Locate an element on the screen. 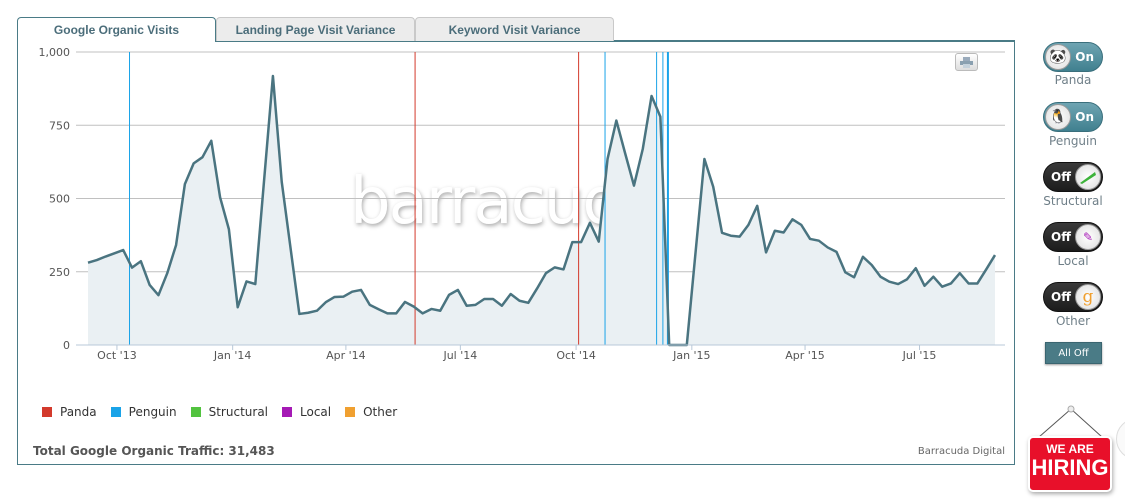  panda-icon: 🐼 is located at coordinates (1058, 57).